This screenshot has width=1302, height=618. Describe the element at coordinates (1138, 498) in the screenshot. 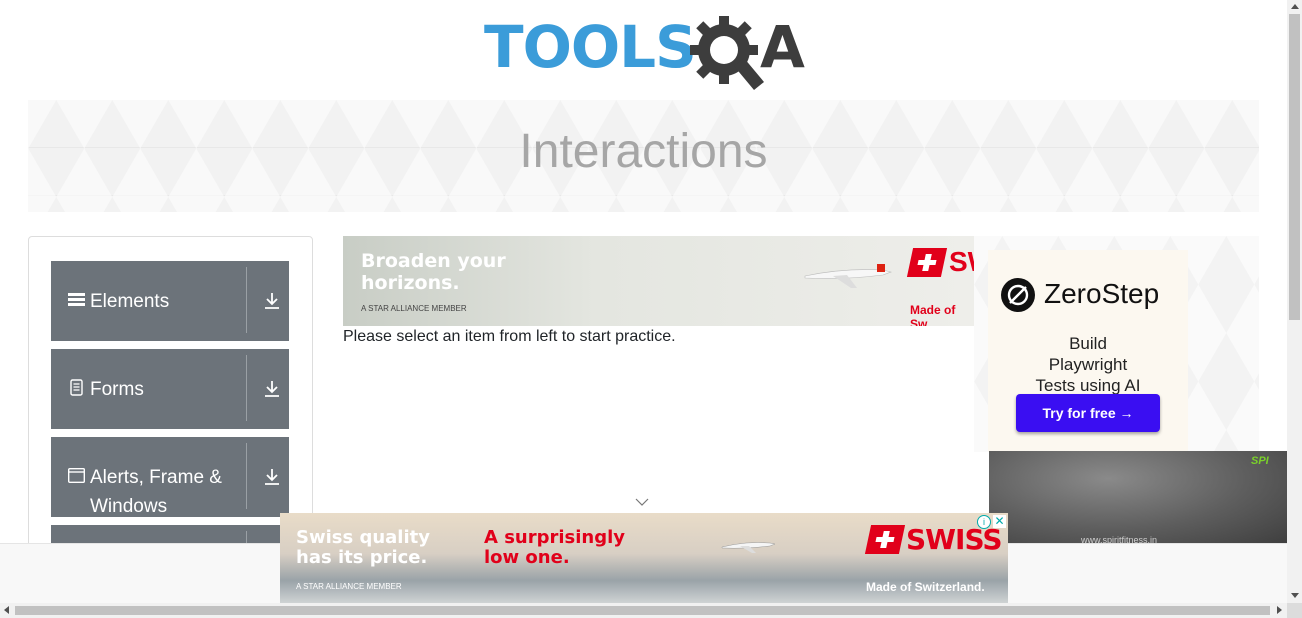

I see `video-ad: SPI www.spiritfitness.in` at that location.